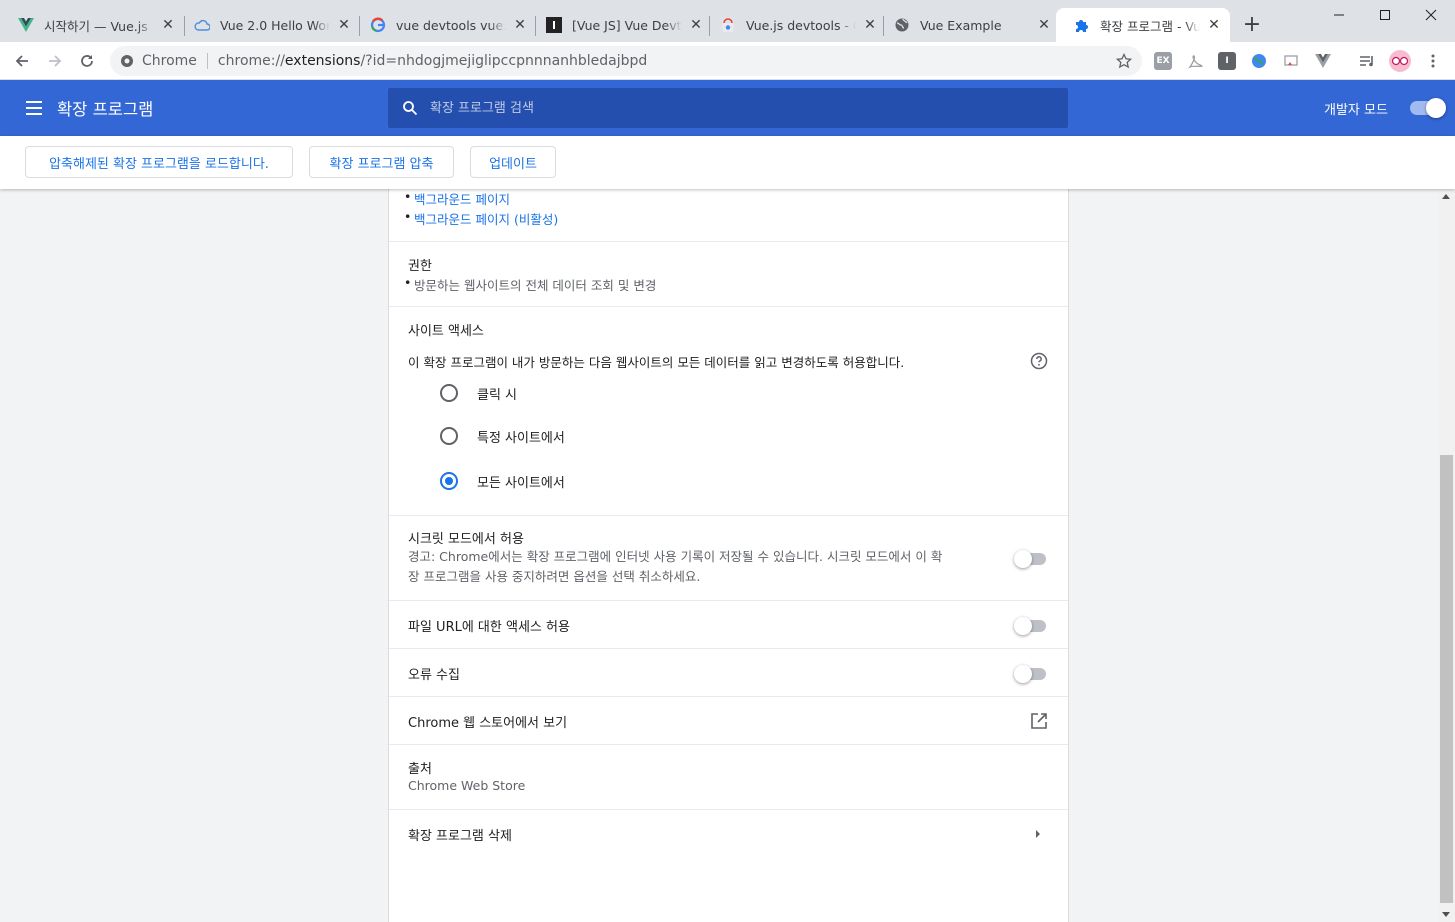  What do you see at coordinates (489, 627) in the screenshot?
I see `file-url-label: 파일 URL에 대한 액세스 허용` at bounding box center [489, 627].